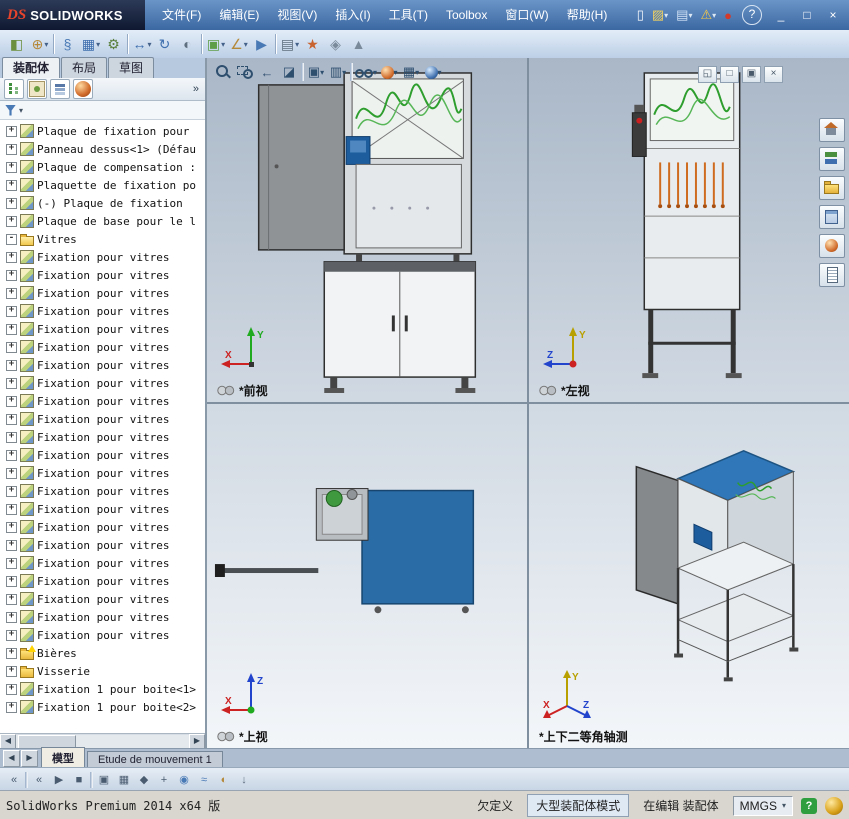  Describe the element at coordinates (807, 15) in the screenshot. I see `restore-button: □` at that location.